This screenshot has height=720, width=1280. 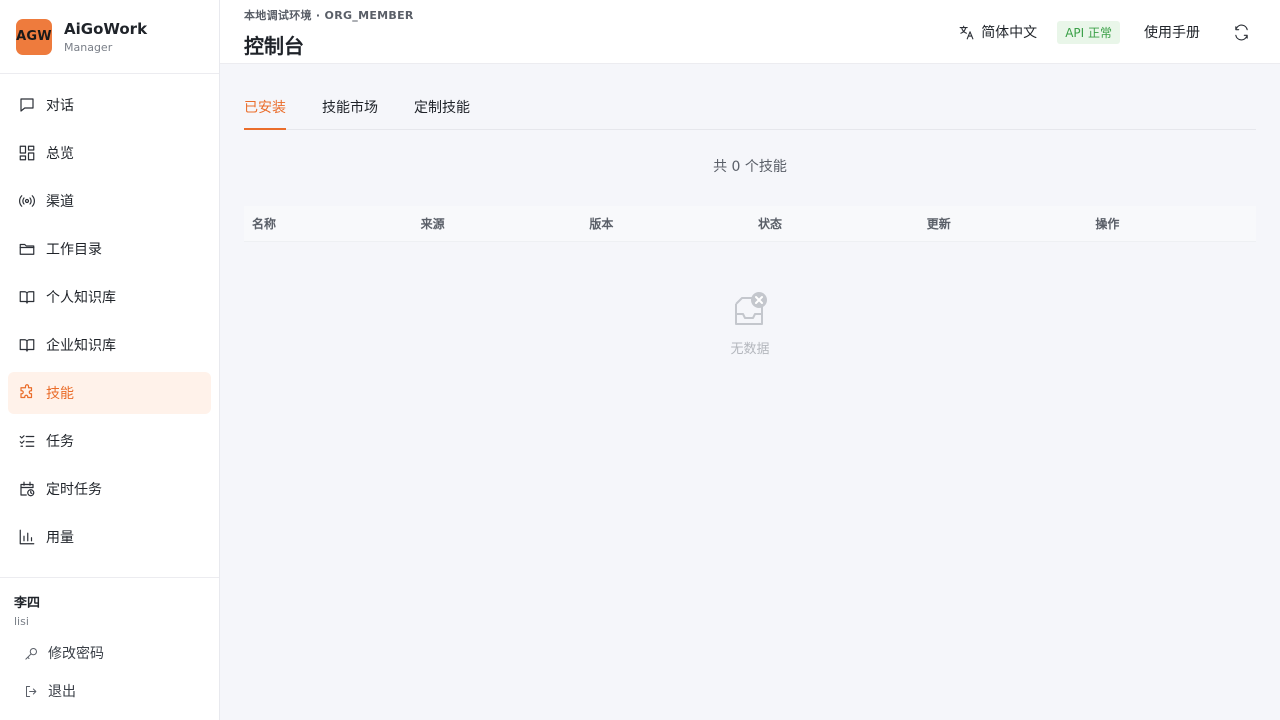 What do you see at coordinates (88, 47) in the screenshot?
I see `brand-role: Manager` at bounding box center [88, 47].